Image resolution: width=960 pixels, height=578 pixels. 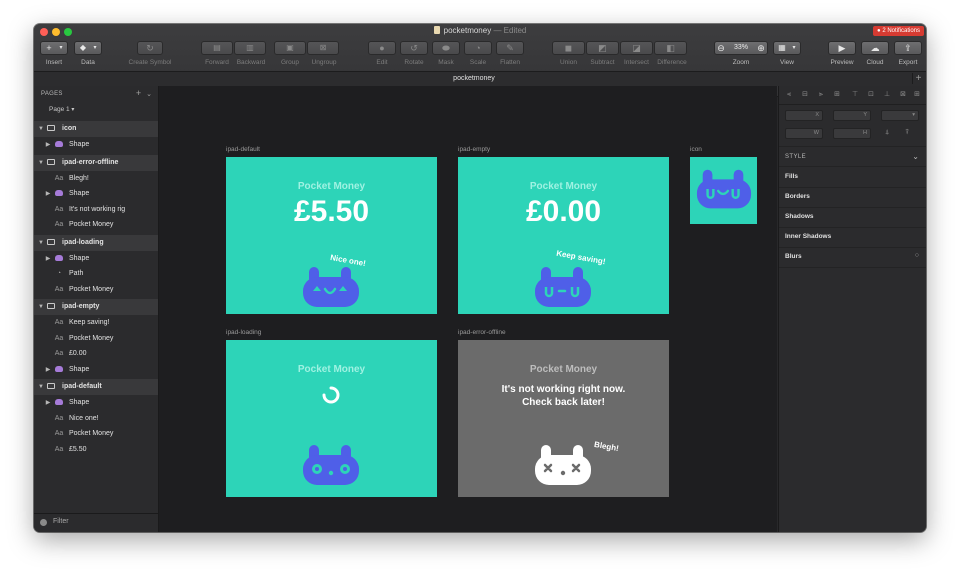 What do you see at coordinates (789, 95) in the screenshot?
I see `align-left-icon: ⫷` at bounding box center [789, 95].